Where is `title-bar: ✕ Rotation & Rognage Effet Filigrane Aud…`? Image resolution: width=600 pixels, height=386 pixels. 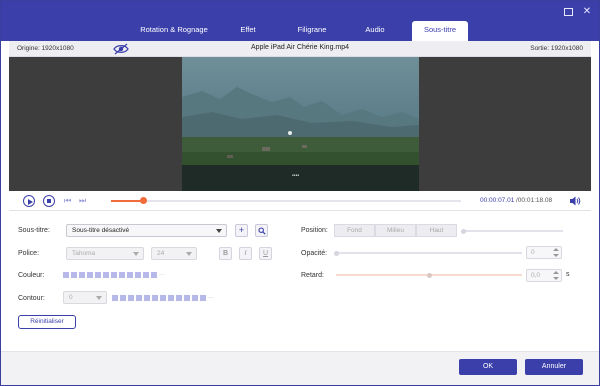
title-bar: ✕ Rotation & Rognage Effet Filigrane Aud… is located at coordinates (300, 21).